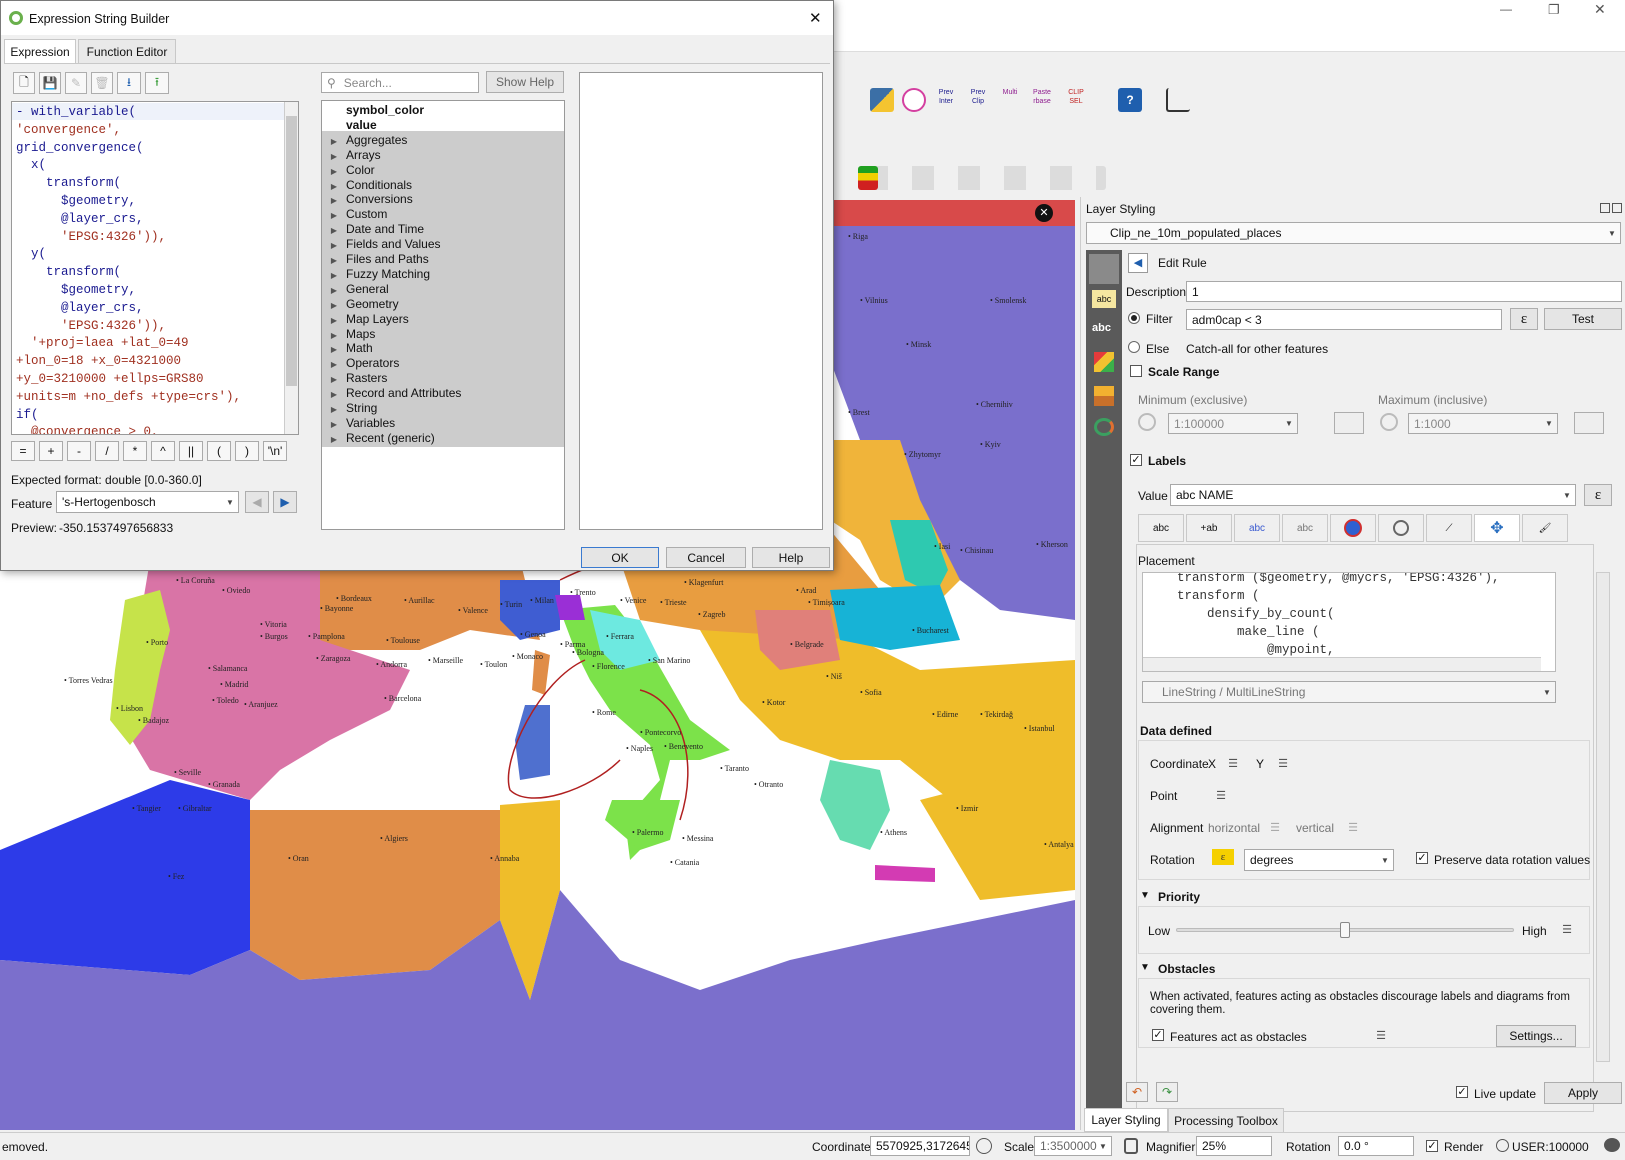 Image resolution: width=1625 pixels, height=1160 pixels. What do you see at coordinates (1104, 362) in the screenshot?
I see `3d-view-icon` at bounding box center [1104, 362].